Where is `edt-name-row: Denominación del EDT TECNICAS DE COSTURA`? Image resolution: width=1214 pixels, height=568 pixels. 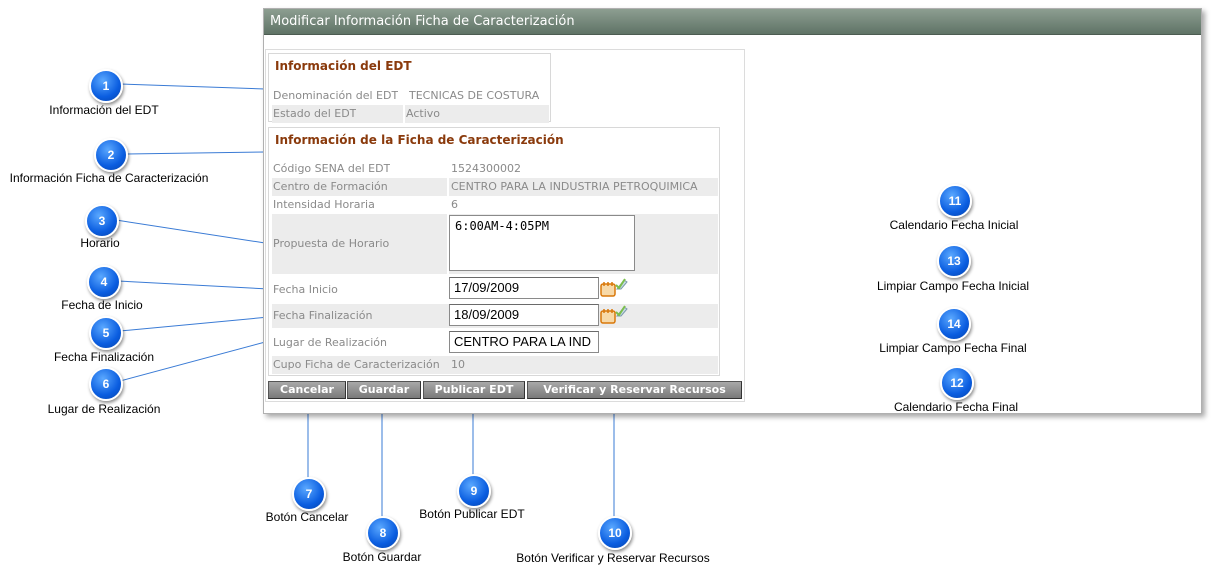 edt-name-row: Denominación del EDT TECNICAS DE COSTURA is located at coordinates (410, 96).